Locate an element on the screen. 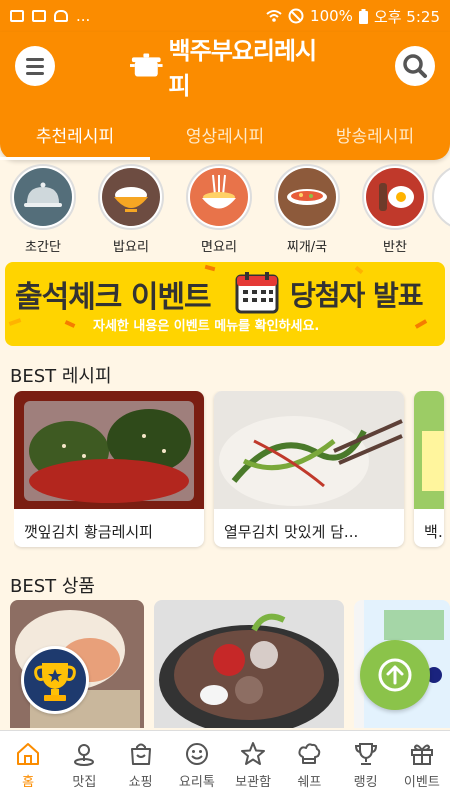 The image size is (450, 800). dnd-icon is located at coordinates (296, 16).